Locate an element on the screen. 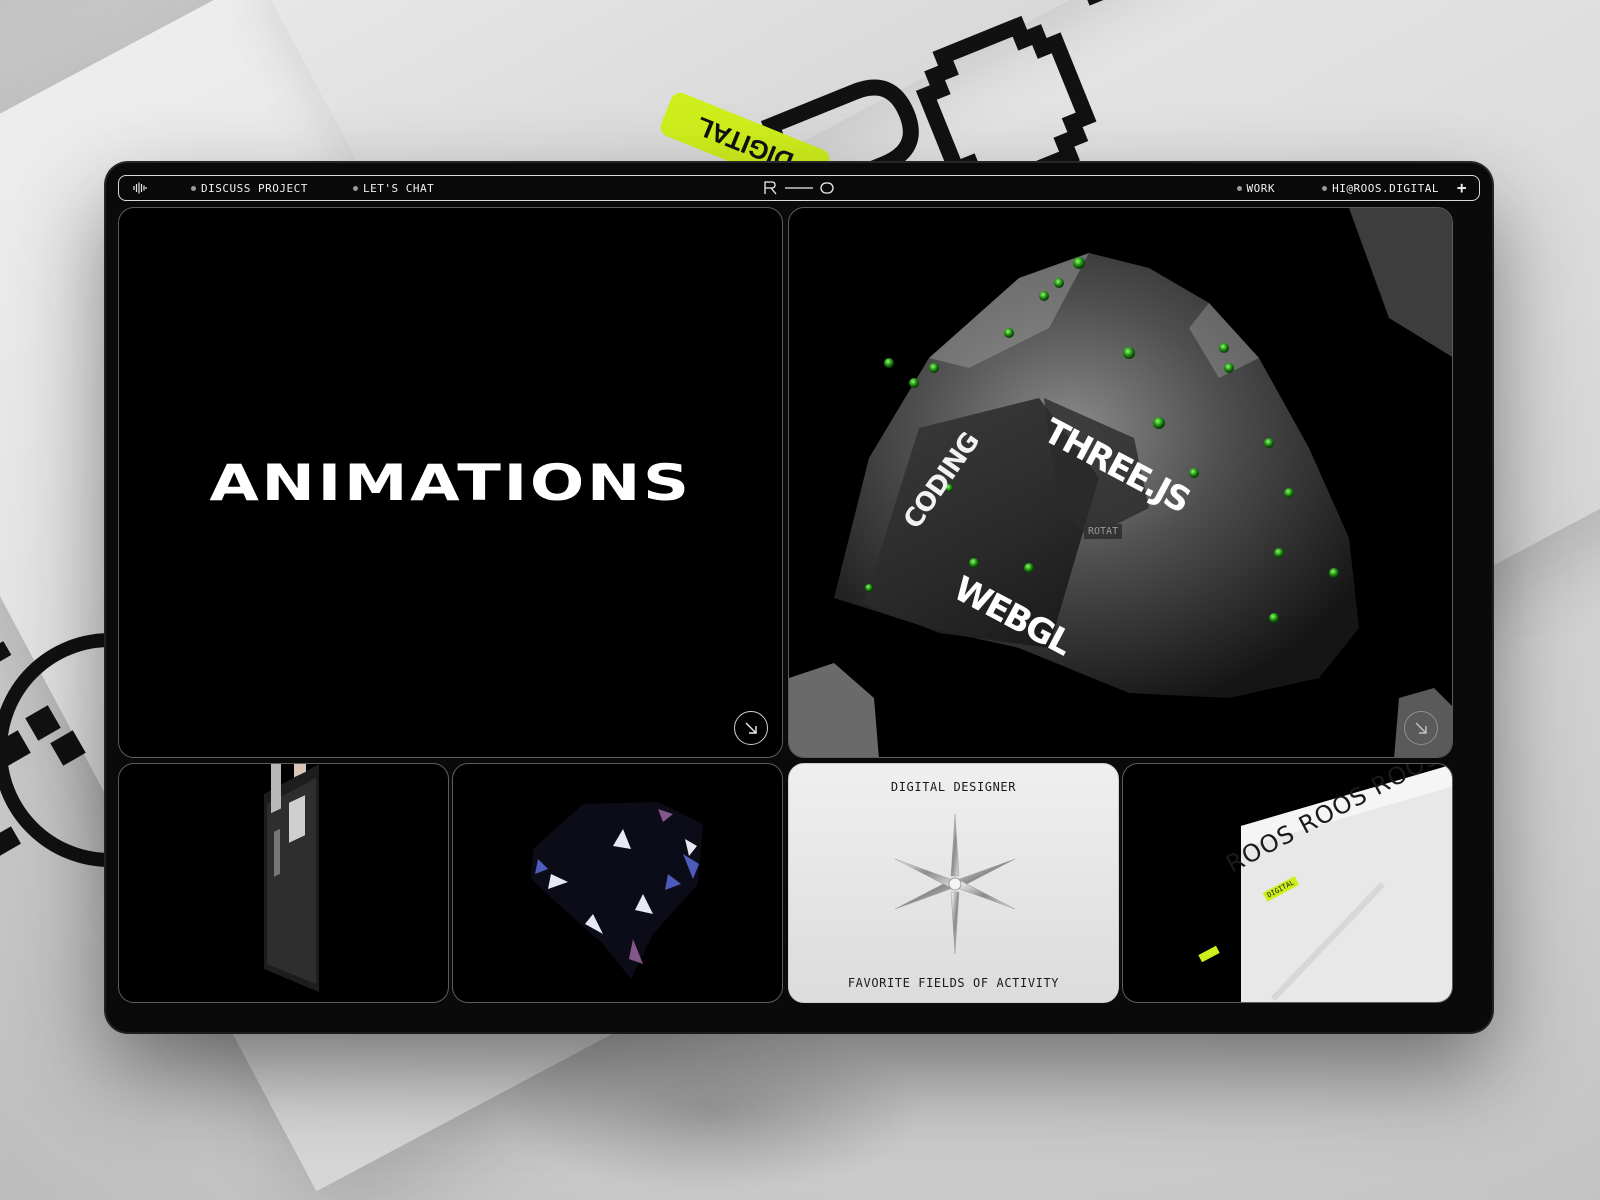  nav-work-label: WORK is located at coordinates (1260, 188).